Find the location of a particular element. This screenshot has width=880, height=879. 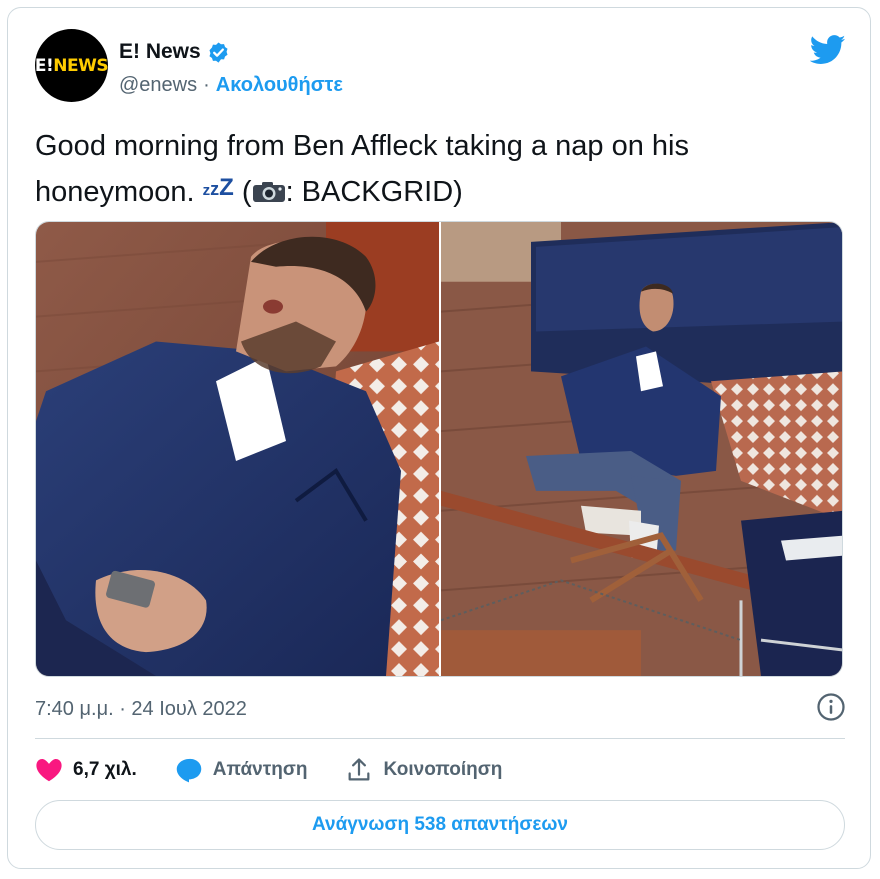

tweet-text-line2: honeymoon. zzZ (: BACKGRID) is located at coordinates (249, 191).